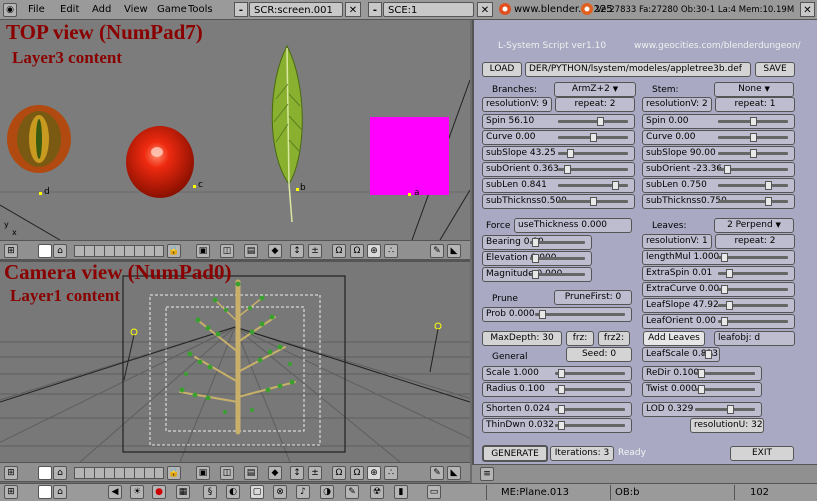 This screenshot has width=817, height=501. I want to click on stem-slider-4-knob, so click(769, 185).